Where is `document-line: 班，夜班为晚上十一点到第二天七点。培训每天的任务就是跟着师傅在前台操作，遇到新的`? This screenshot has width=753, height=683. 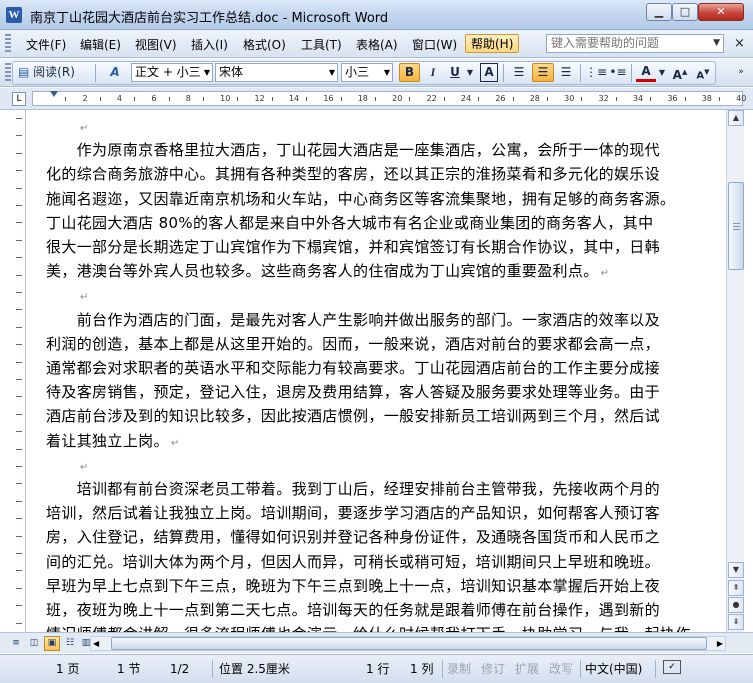 document-line: 班，夜班为晚上十一点到第二天七点。培训每天的任务就是跟着师傅在前台操作，遇到新的 is located at coordinates (353, 610).